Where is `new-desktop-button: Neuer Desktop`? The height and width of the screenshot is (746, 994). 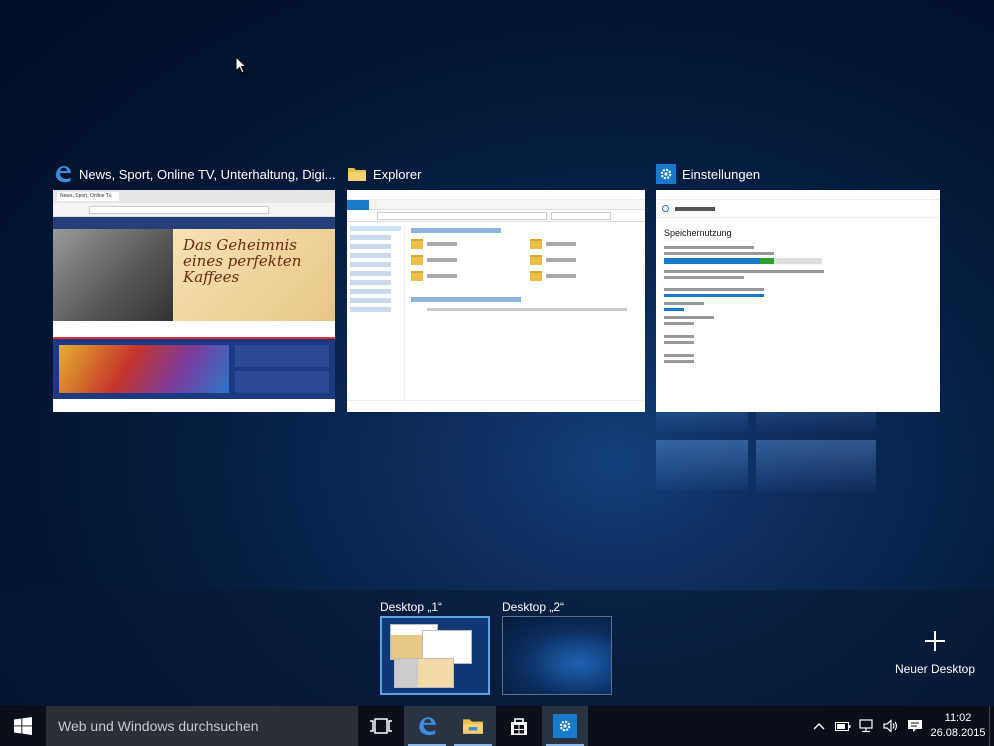 new-desktop-button: Neuer Desktop is located at coordinates (935, 652).